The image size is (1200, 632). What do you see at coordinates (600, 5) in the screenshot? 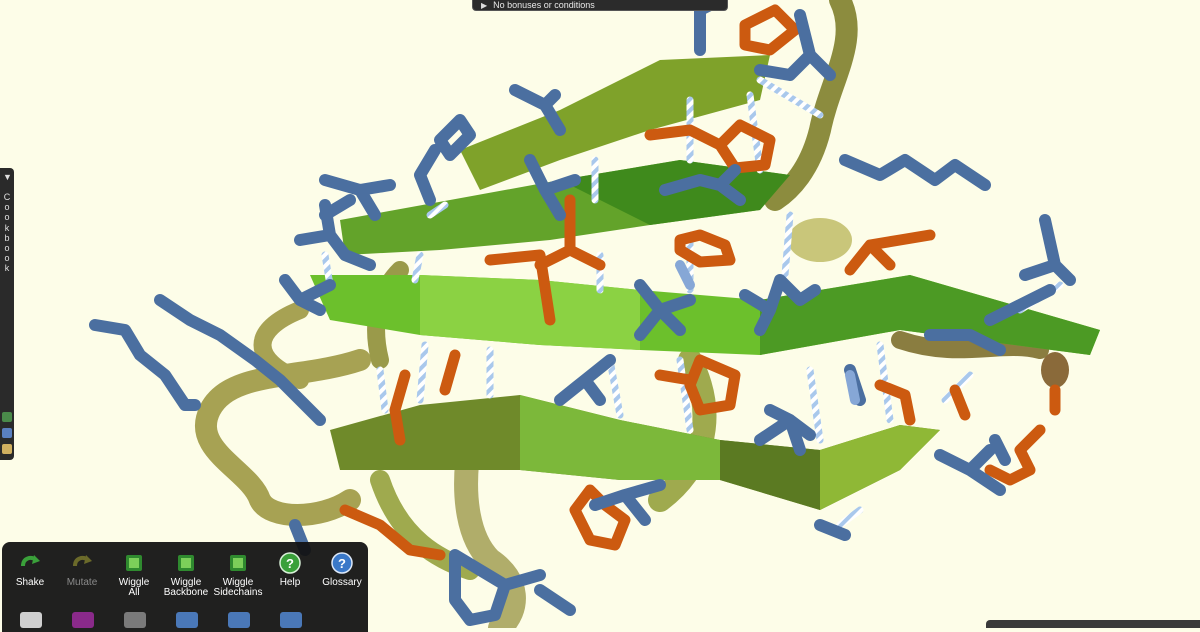
I see `bonuses-bar: ▶ No bonuses or conditions` at bounding box center [600, 5].